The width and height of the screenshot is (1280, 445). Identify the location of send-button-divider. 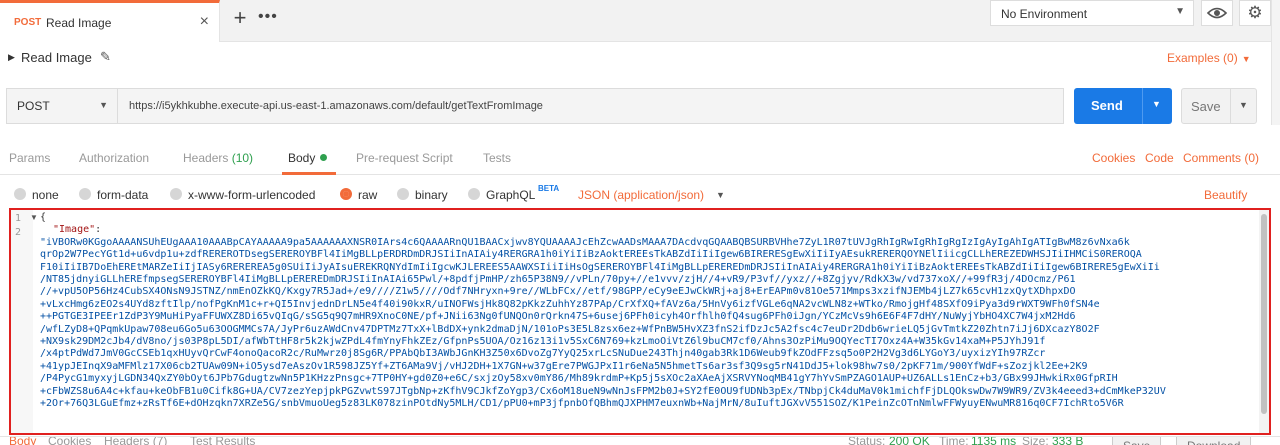
(1142, 106).